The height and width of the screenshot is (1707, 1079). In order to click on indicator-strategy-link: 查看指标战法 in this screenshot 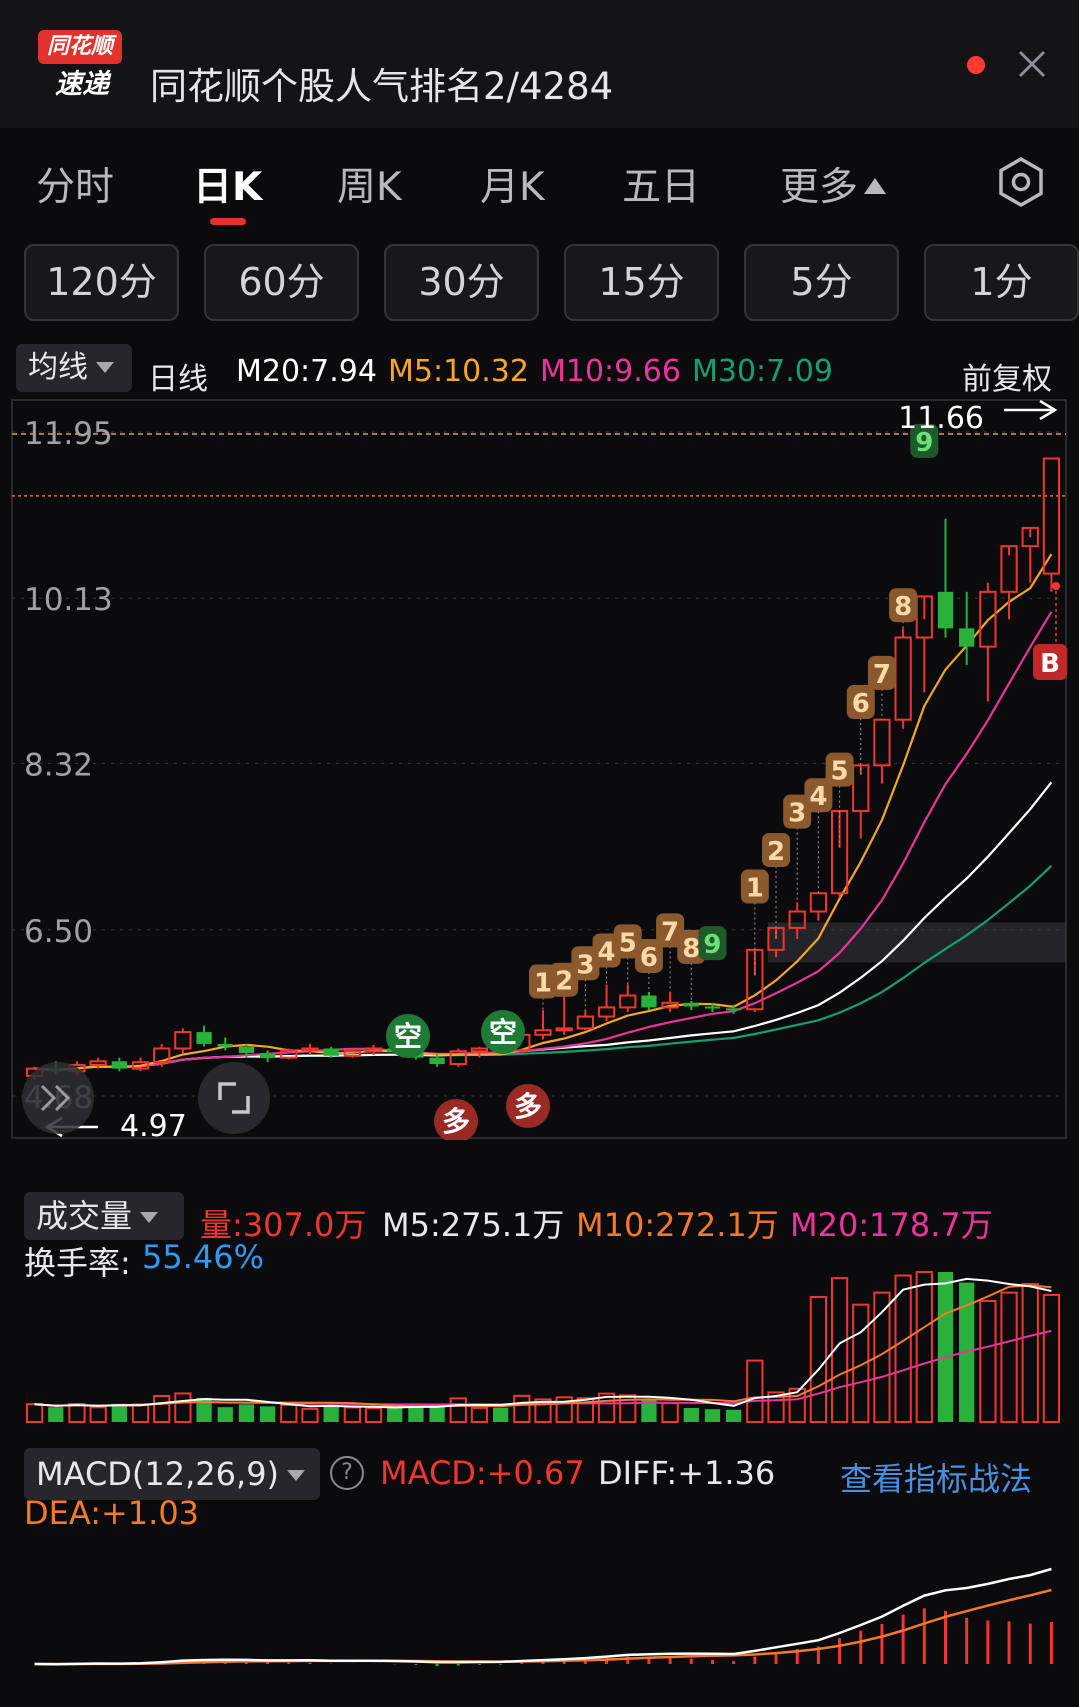, I will do `click(936, 1477)`.